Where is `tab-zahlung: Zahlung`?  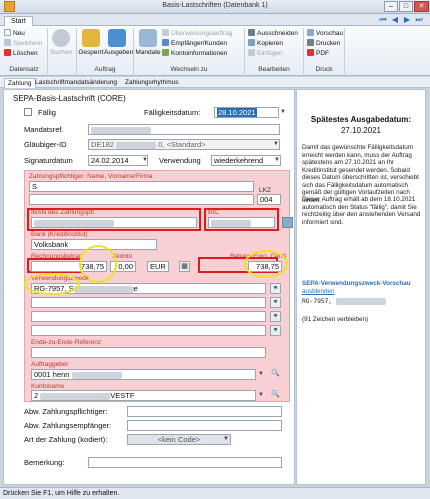 tab-zahlung: Zahlung is located at coordinates (20, 83).